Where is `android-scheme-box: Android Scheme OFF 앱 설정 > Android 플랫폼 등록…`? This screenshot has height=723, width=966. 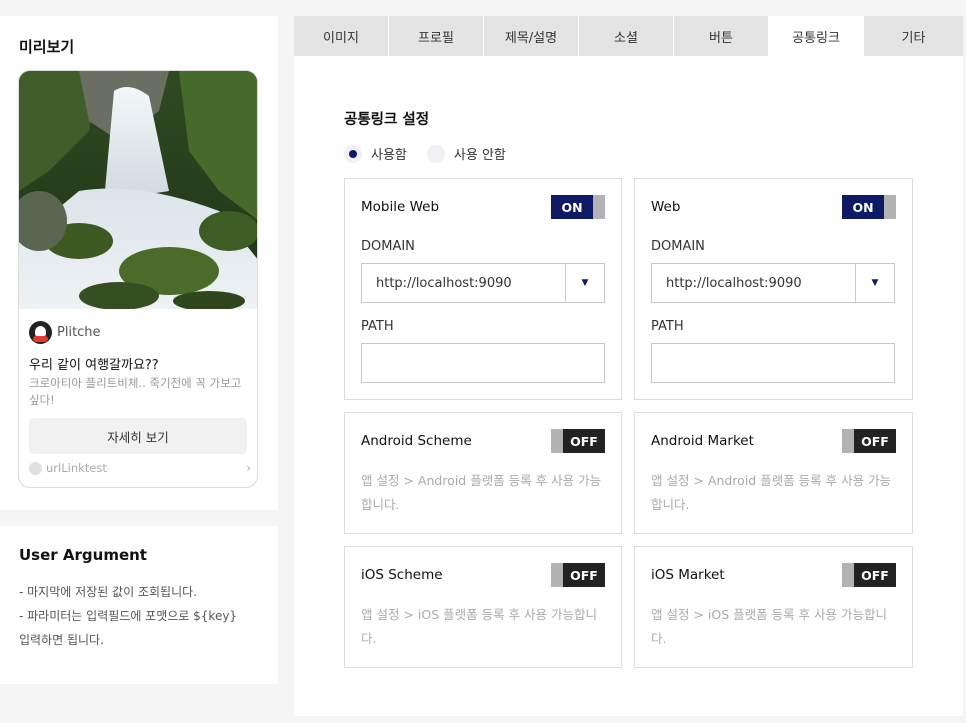 android-scheme-box: Android Scheme OFF 앱 설정 > Android 플랫폼 등록… is located at coordinates (483, 473).